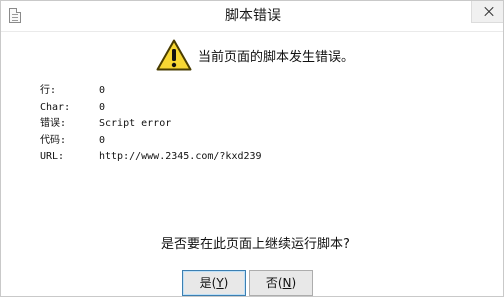 This screenshot has width=504, height=297. What do you see at coordinates (174, 55) in the screenshot?
I see `warning-icon` at bounding box center [174, 55].